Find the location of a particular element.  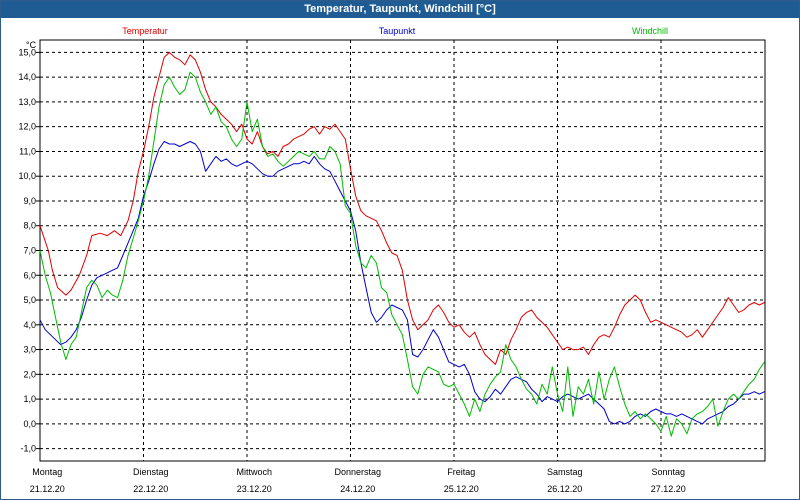

y-tick-label: 11,0 is located at coordinates (27, 151).